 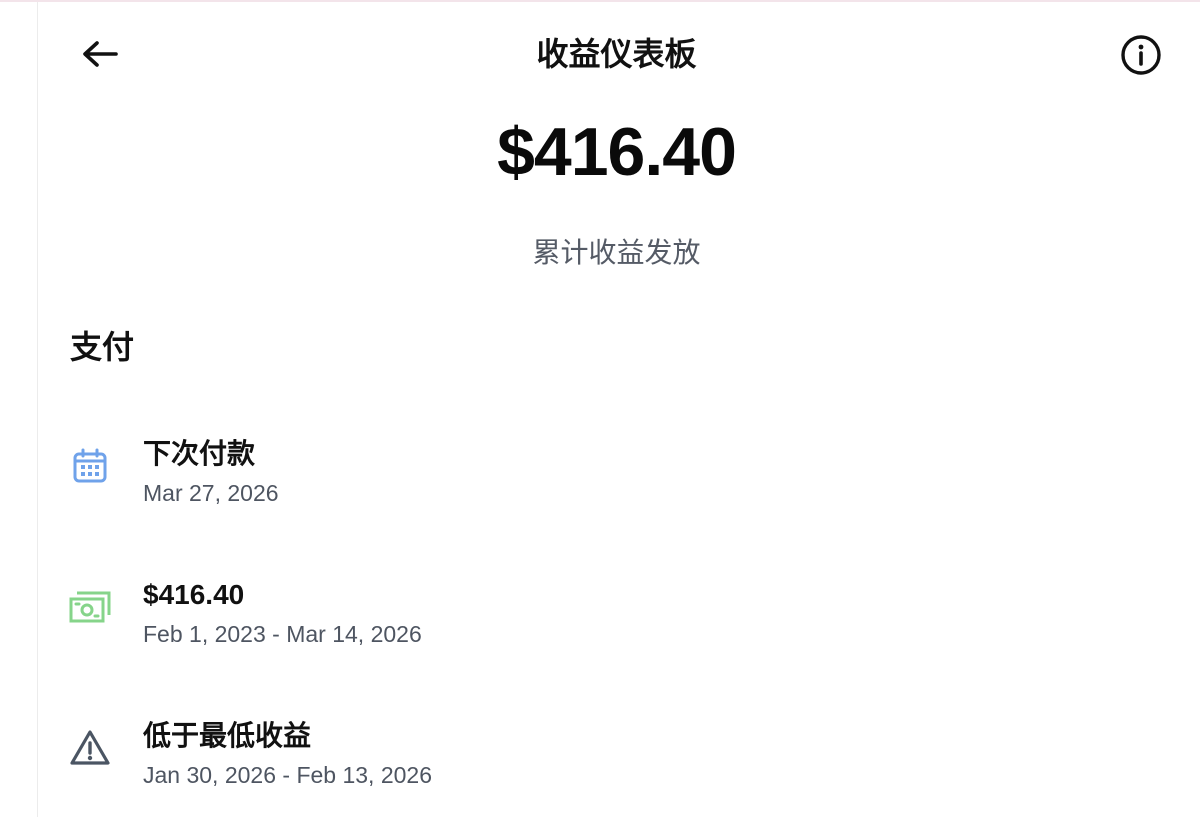 I want to click on row-subtitle: Feb 1, 2023 - Mar 14, 2026, so click(x=282, y=634).